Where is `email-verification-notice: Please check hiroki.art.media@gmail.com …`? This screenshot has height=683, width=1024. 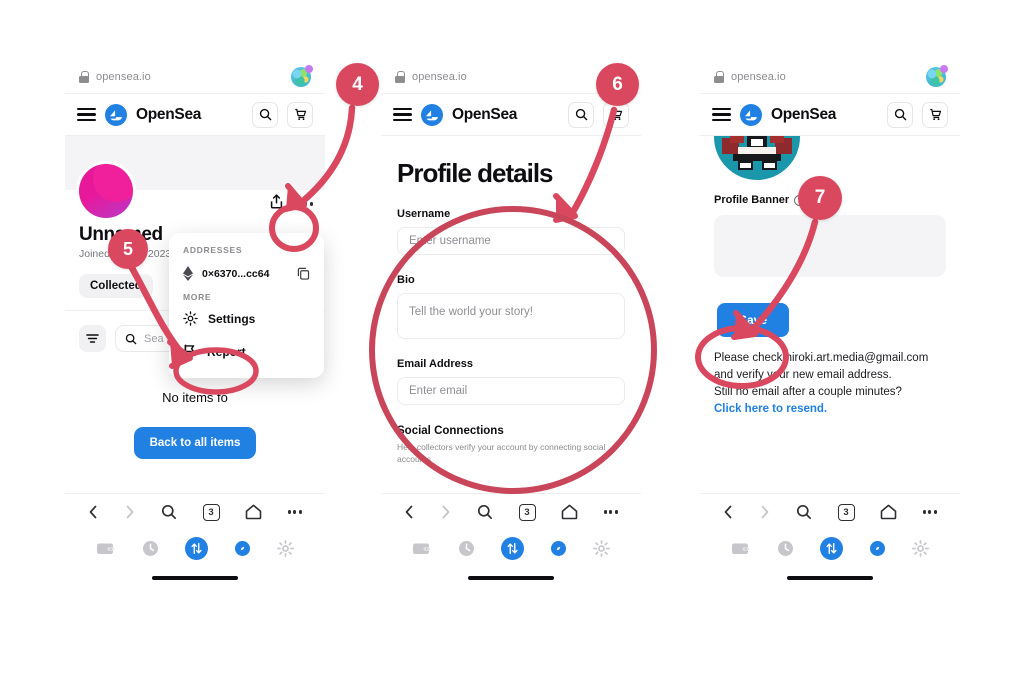 email-verification-notice: Please check hiroki.art.media@gmail.com … is located at coordinates (830, 377).